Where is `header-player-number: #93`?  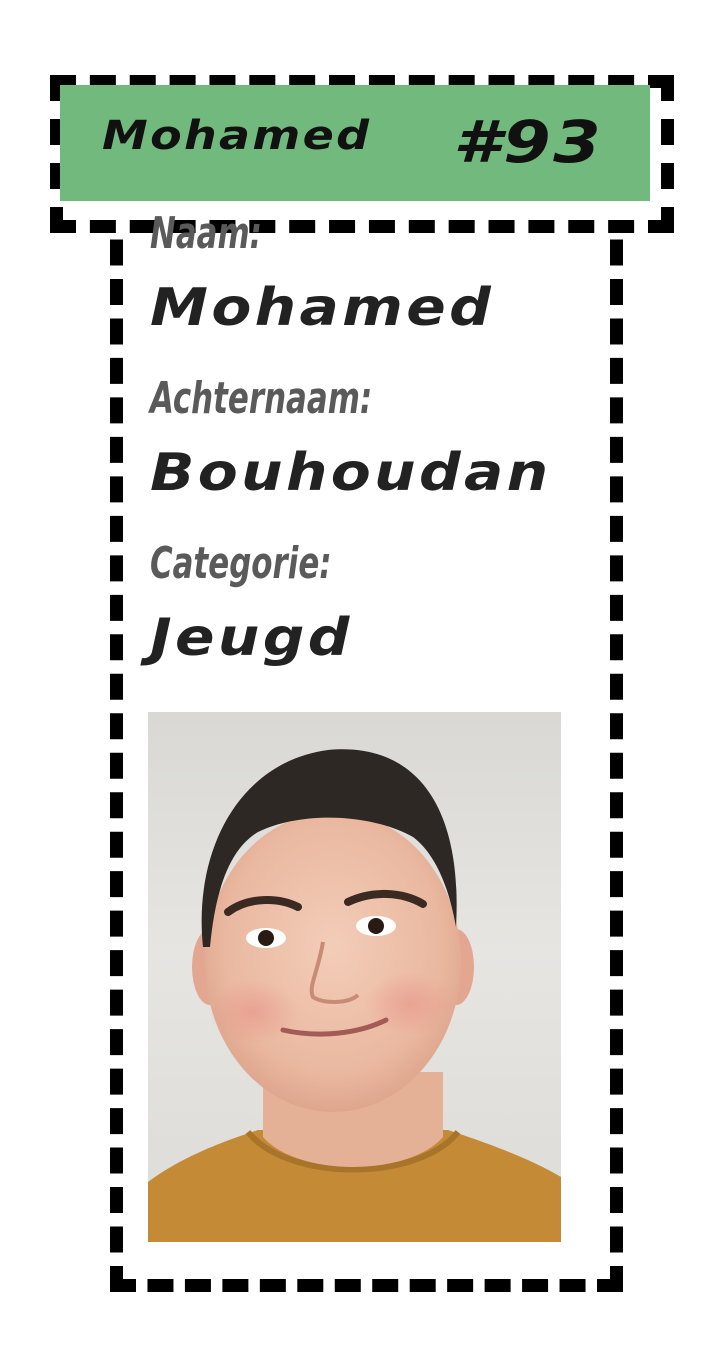 header-player-number: #93 is located at coordinates (528, 142).